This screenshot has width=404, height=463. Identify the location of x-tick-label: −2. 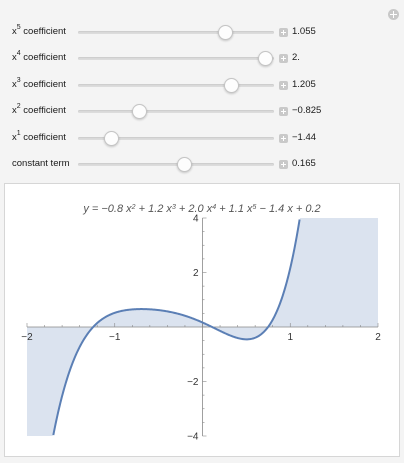
(27, 337).